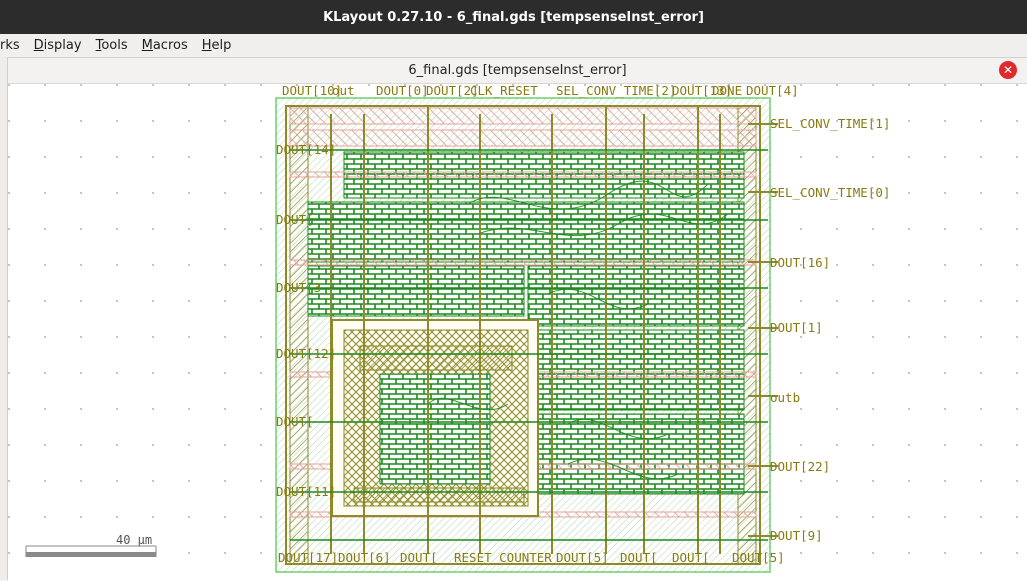  Describe the element at coordinates (800, 262) in the screenshot. I see `pin-label: DOUT[16]` at that location.